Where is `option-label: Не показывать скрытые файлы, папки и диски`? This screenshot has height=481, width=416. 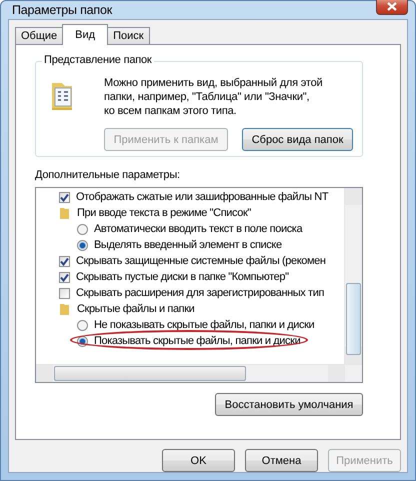
option-label: Не показывать скрытые файлы, папки и диски is located at coordinates (204, 325).